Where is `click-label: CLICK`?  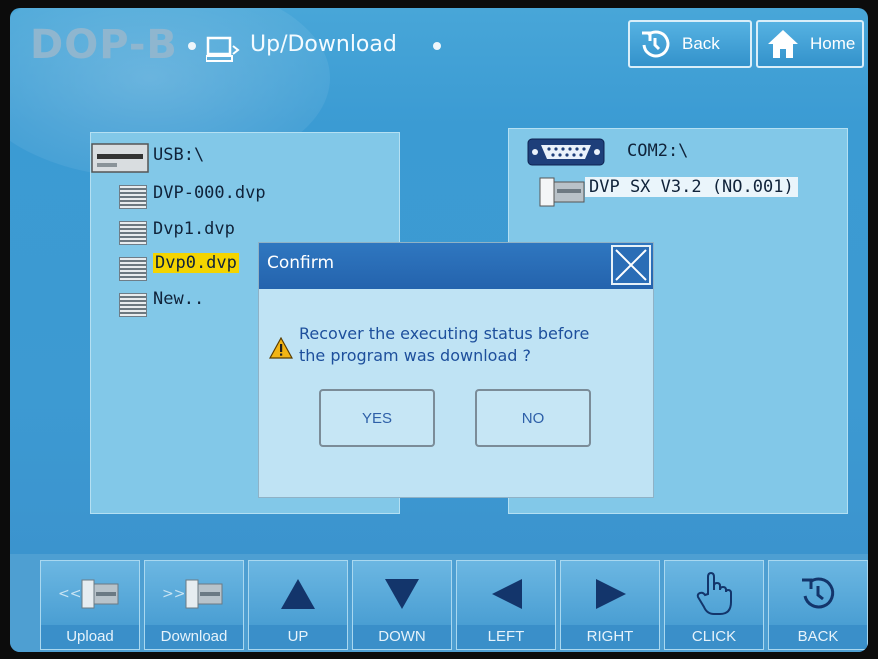 click-label: CLICK is located at coordinates (714, 637).